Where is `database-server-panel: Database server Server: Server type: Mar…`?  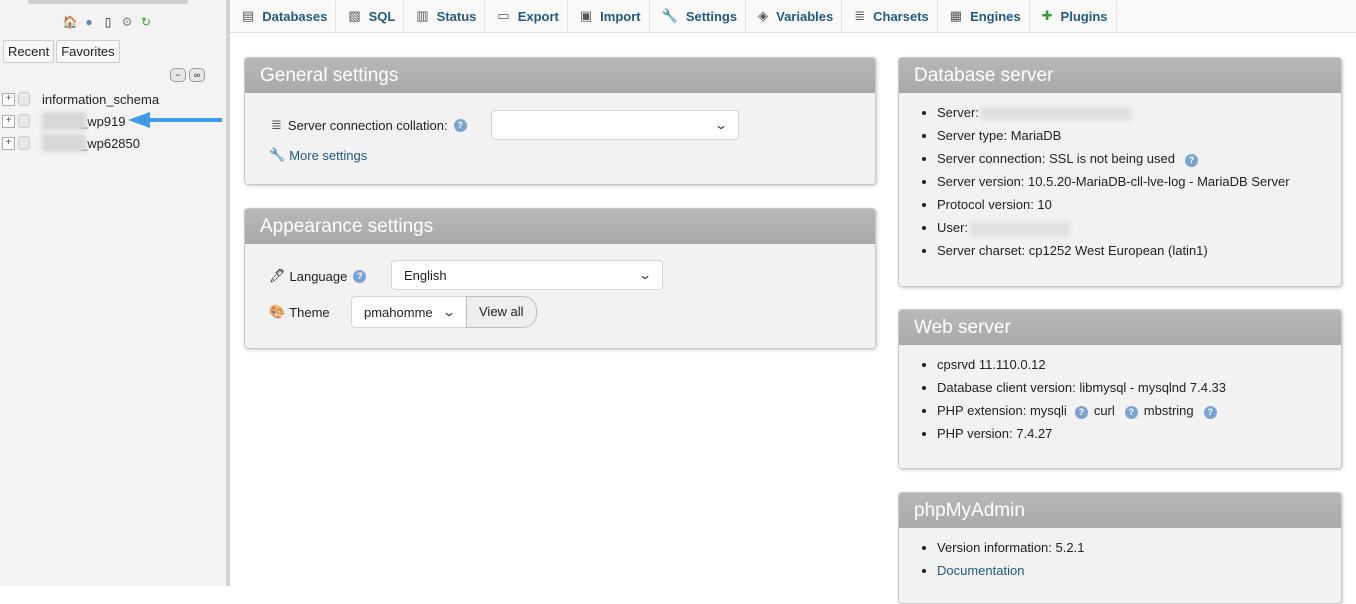 database-server-panel: Database server Server: Server type: Mar… is located at coordinates (1120, 172).